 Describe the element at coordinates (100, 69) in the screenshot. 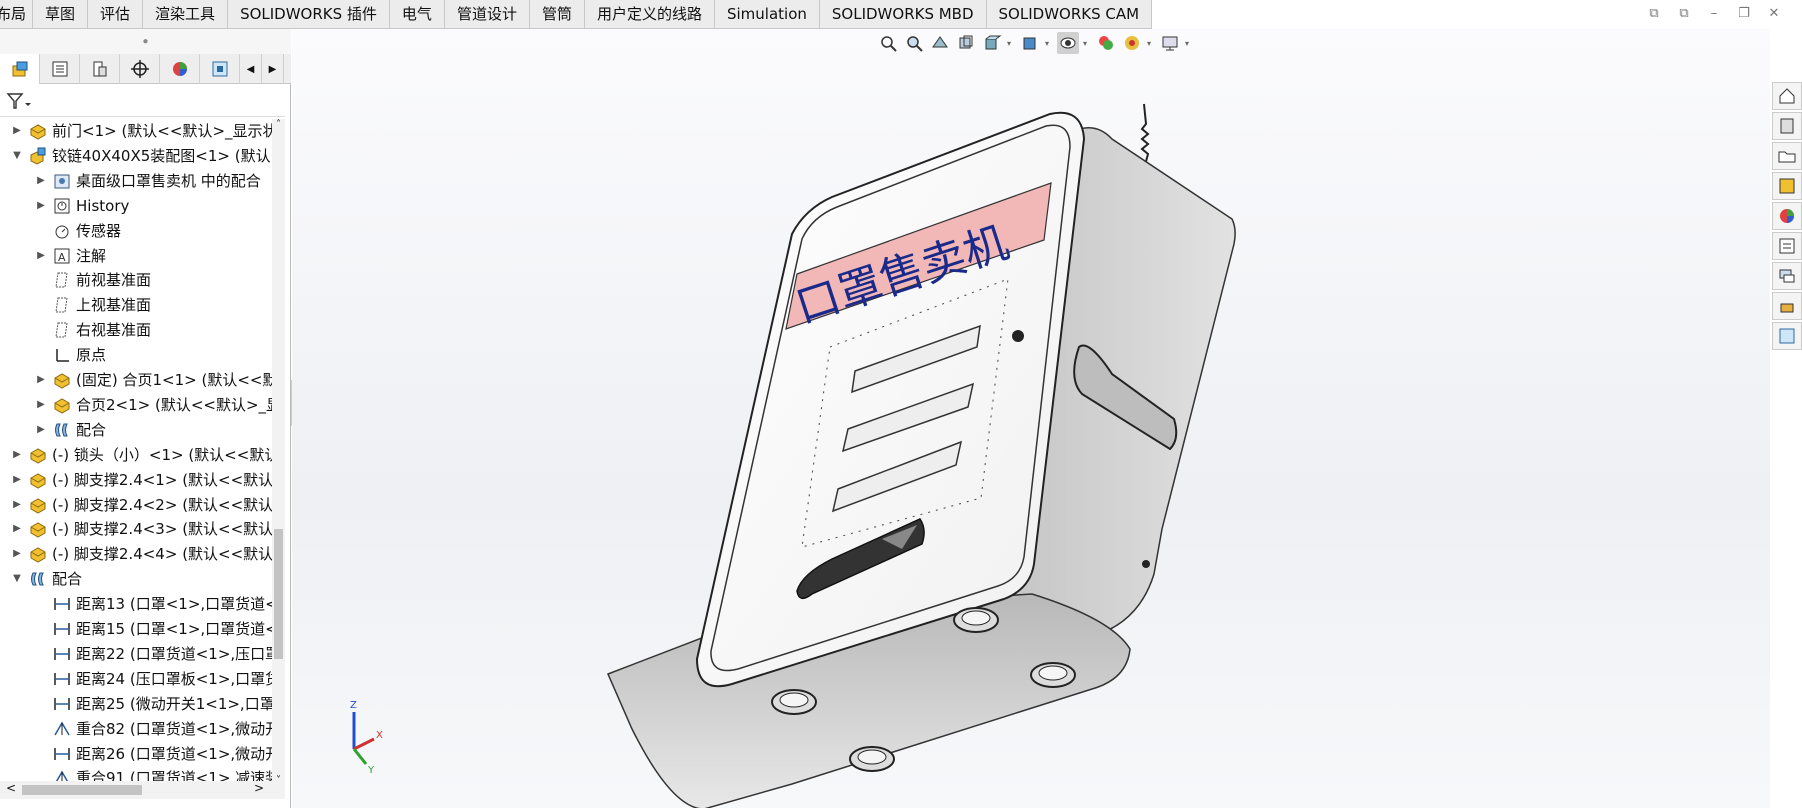

I see `configuration-manager-tab` at that location.